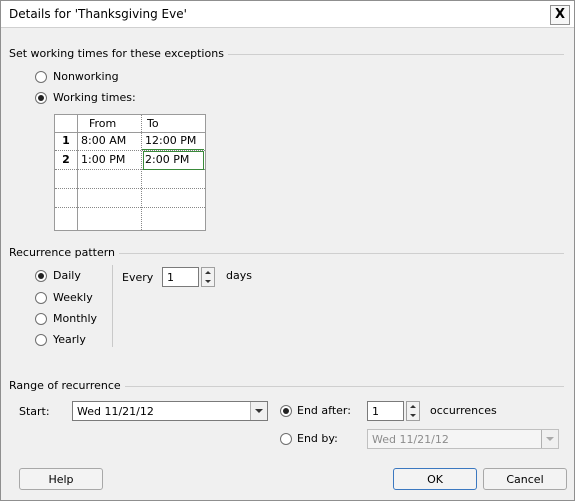 The image size is (575, 501). I want to click on recurrence-group-label: Recurrence pattern, so click(64, 252).